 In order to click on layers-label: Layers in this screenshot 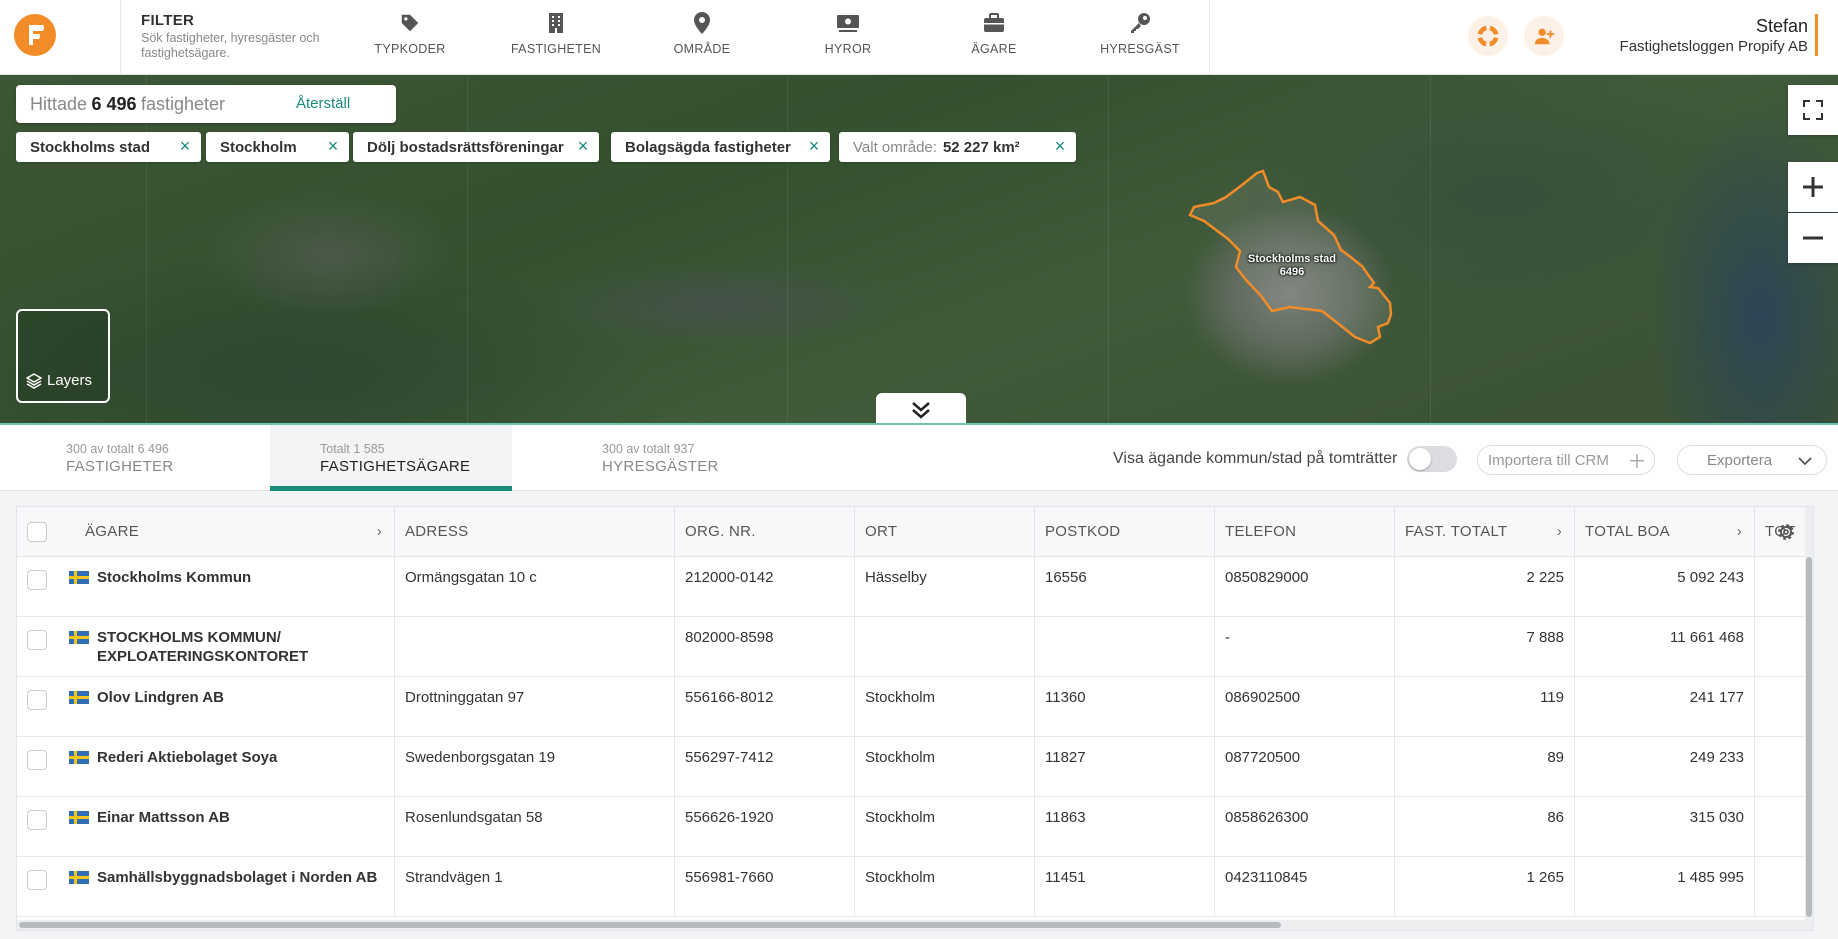, I will do `click(70, 380)`.